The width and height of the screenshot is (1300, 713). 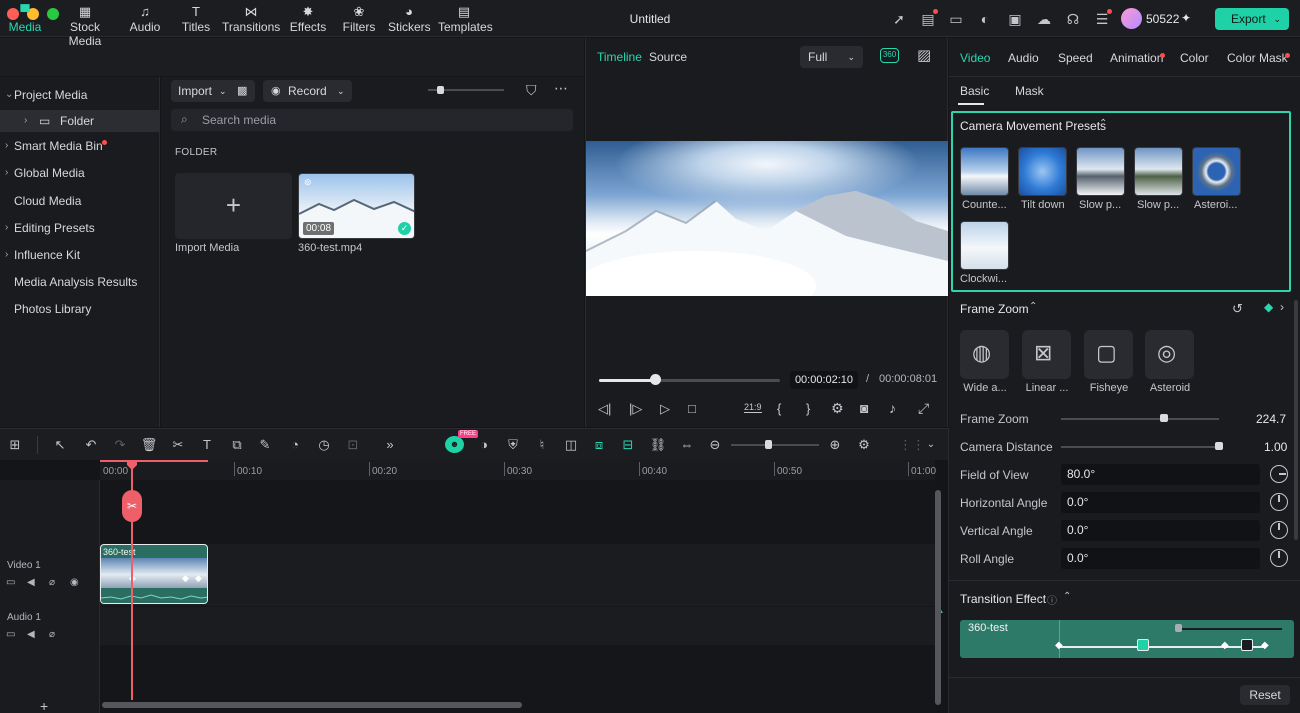 What do you see at coordinates (1279, 530) in the screenshot?
I see `vertical-angle-dial-icon` at bounding box center [1279, 530].